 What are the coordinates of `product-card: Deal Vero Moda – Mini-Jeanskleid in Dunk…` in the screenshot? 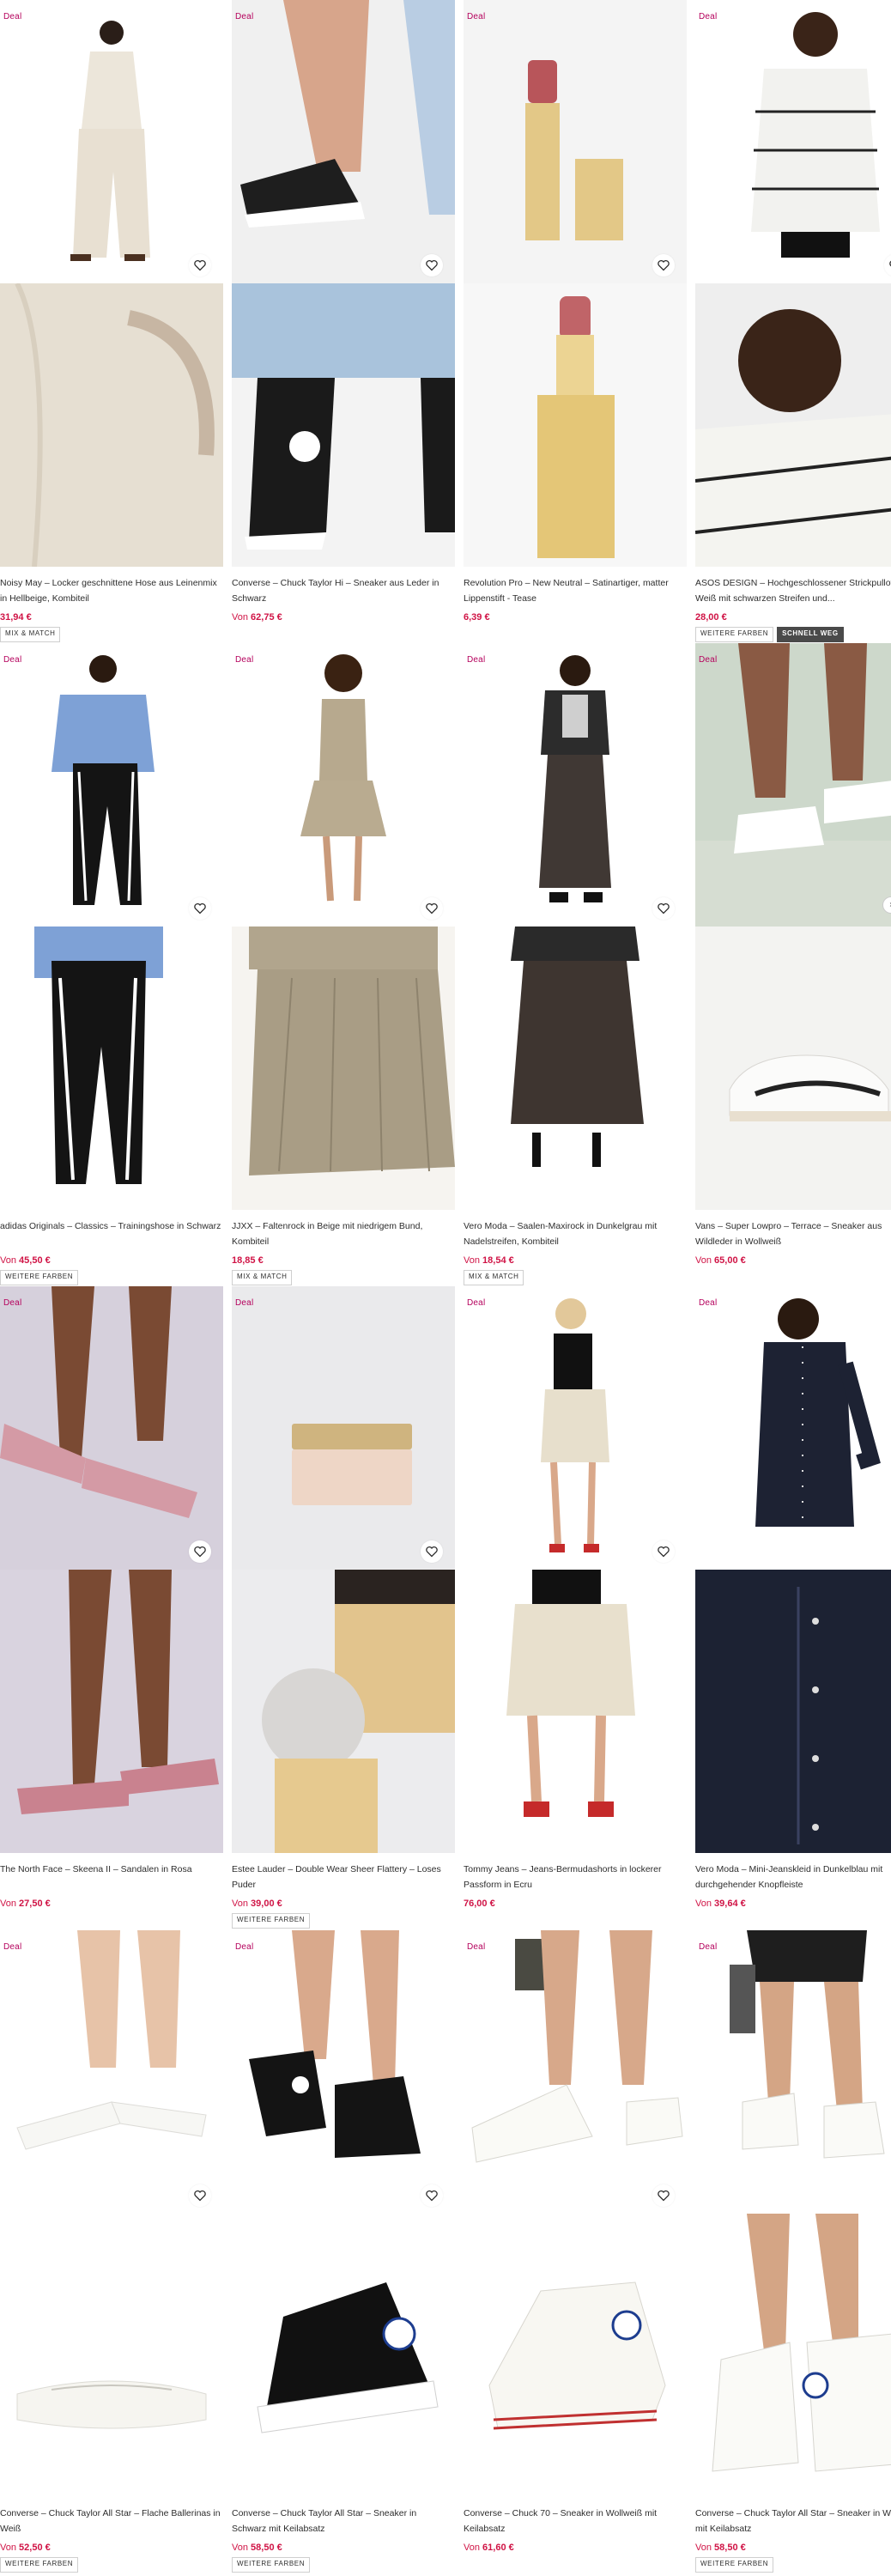 It's located at (793, 1608).